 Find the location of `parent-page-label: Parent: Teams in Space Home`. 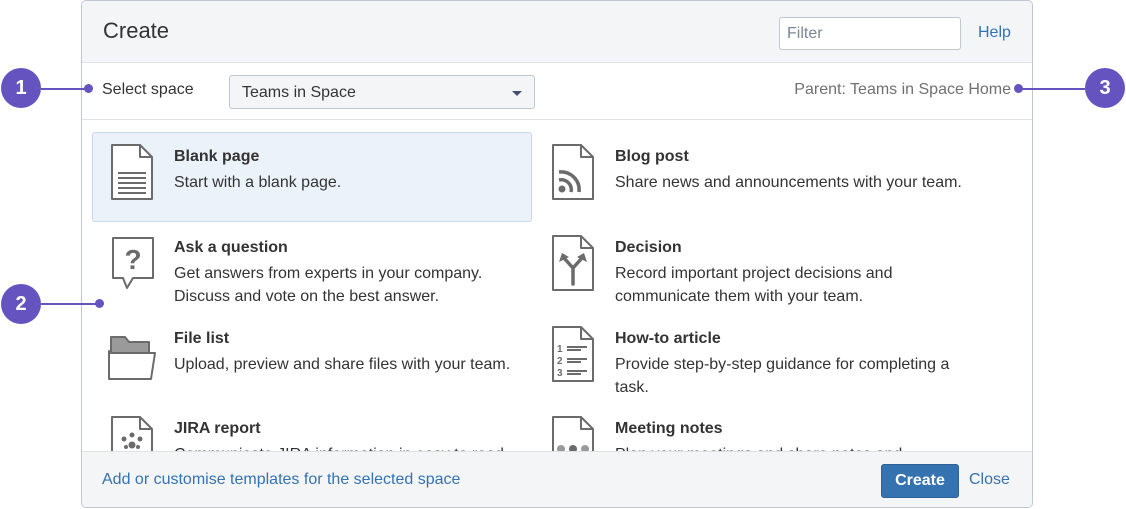

parent-page-label: Parent: Teams in Space Home is located at coordinates (902, 89).